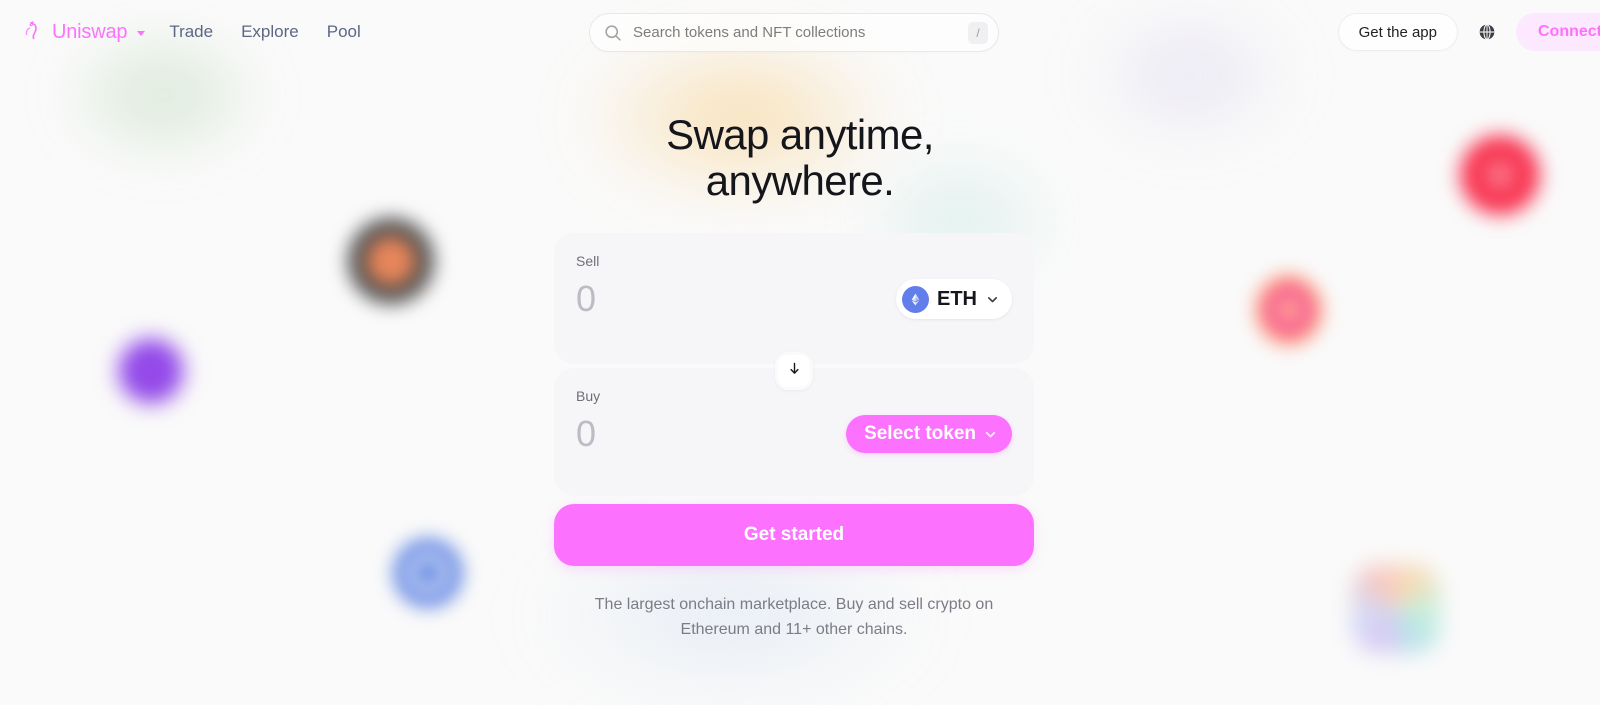 The width and height of the screenshot is (1600, 705). Describe the element at coordinates (794, 434) in the screenshot. I see `buy-row: 0 Select token` at that location.